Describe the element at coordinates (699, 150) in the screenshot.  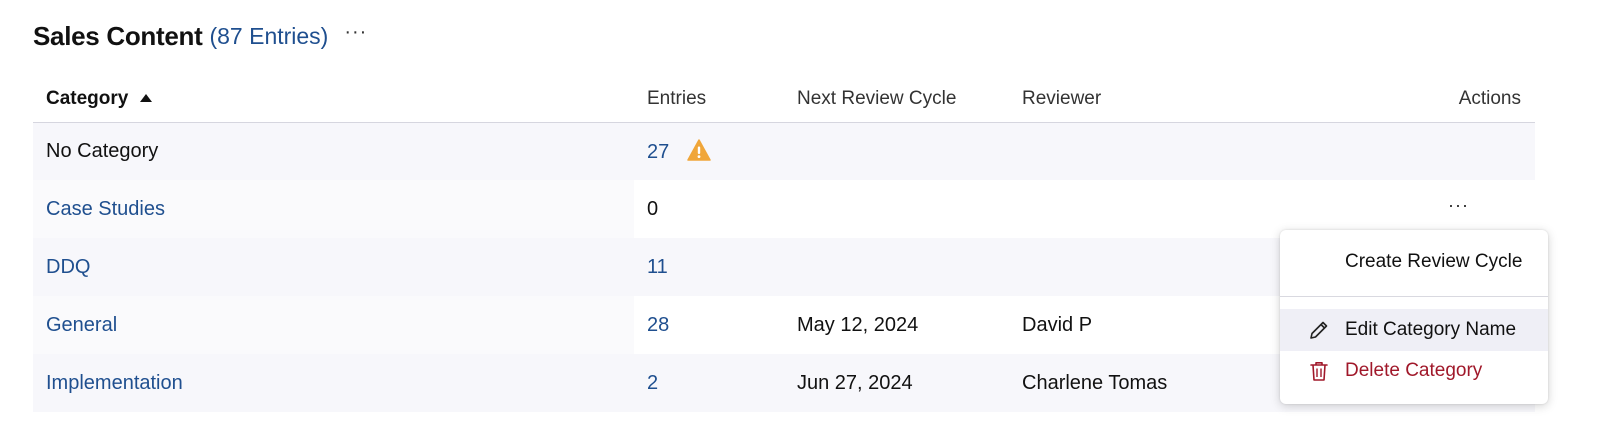
I see `warning-icon` at that location.